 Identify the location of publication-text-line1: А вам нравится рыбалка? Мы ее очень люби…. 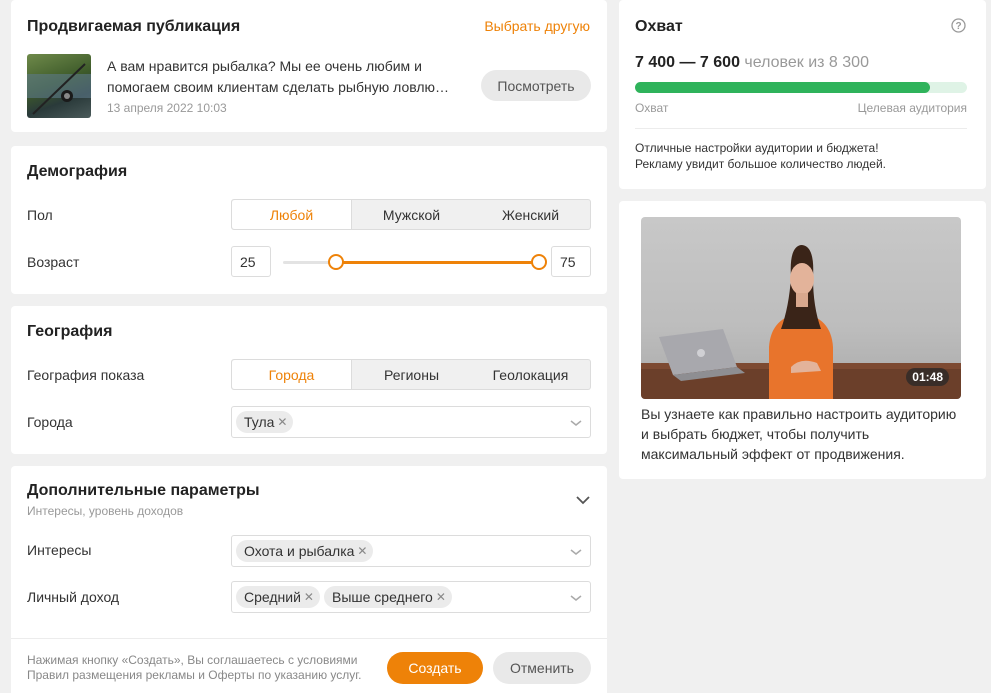
(264, 66).